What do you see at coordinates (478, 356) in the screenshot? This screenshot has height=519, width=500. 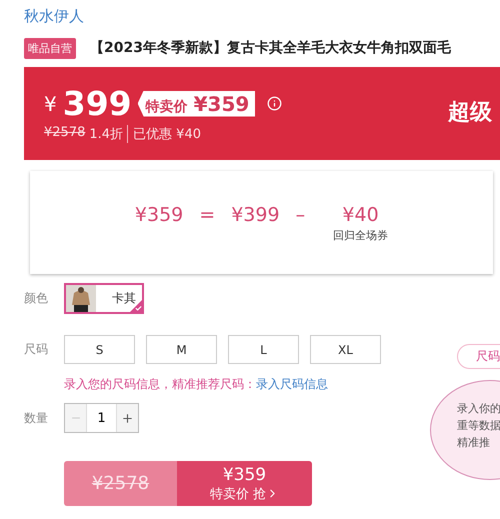 I see `size-guide-tab: 尺码` at bounding box center [478, 356].